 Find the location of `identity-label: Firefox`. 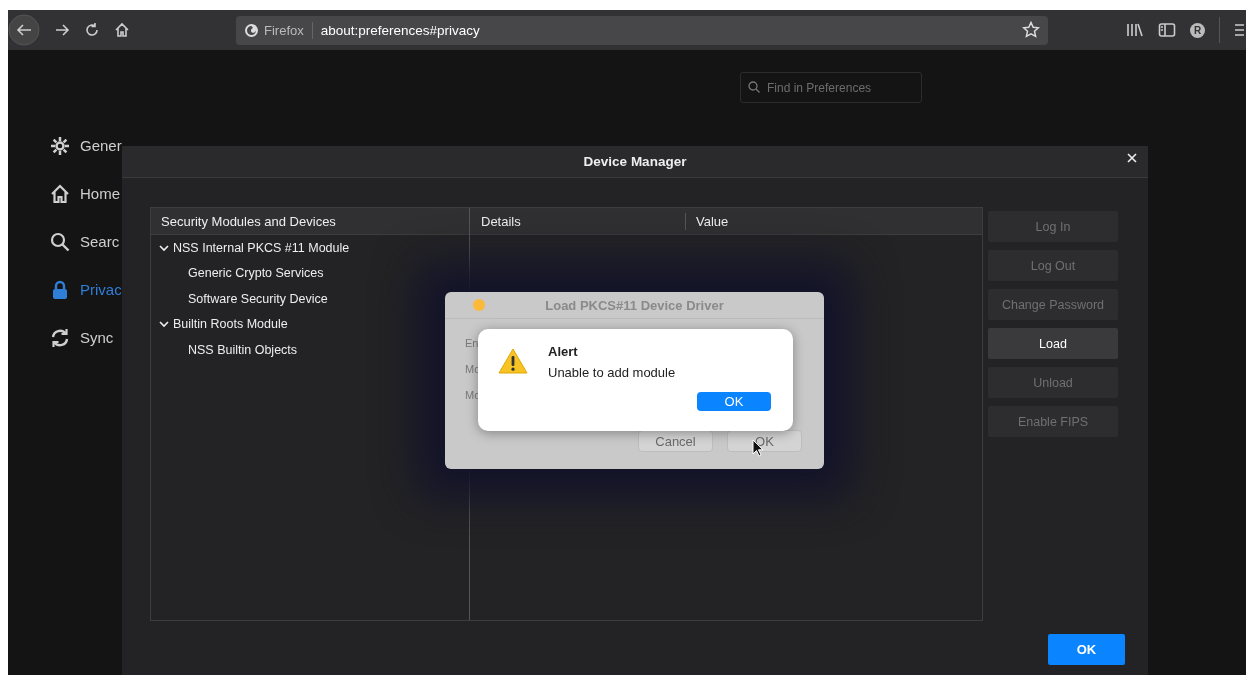

identity-label: Firefox is located at coordinates (284, 30).